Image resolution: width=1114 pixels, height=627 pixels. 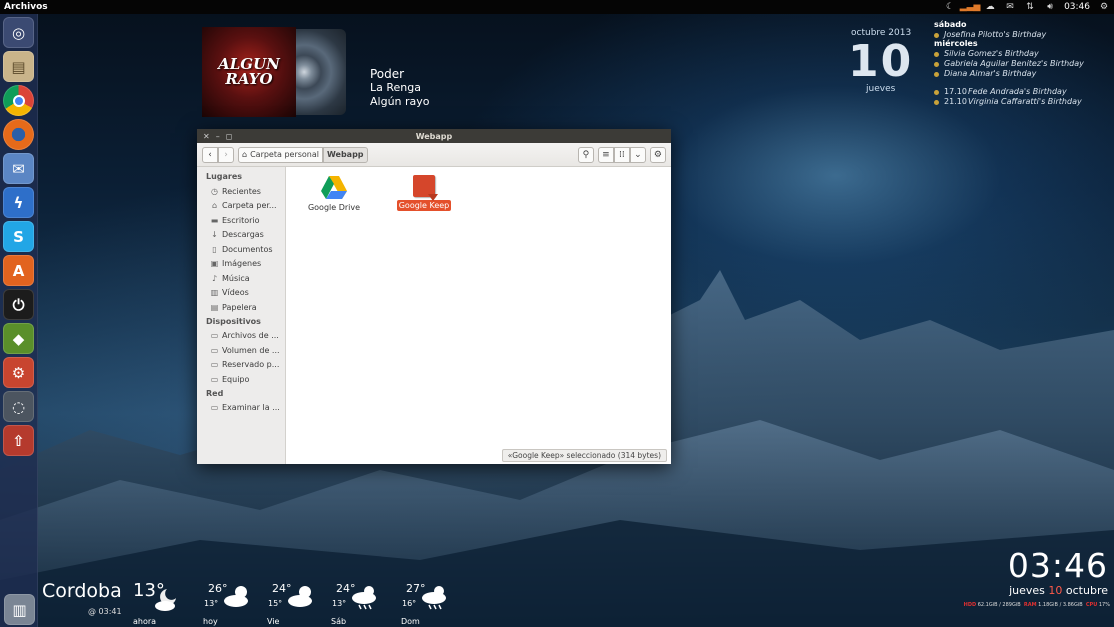 What do you see at coordinates (881, 61) in the screenshot?
I see `calendar-day: 10` at bounding box center [881, 61].